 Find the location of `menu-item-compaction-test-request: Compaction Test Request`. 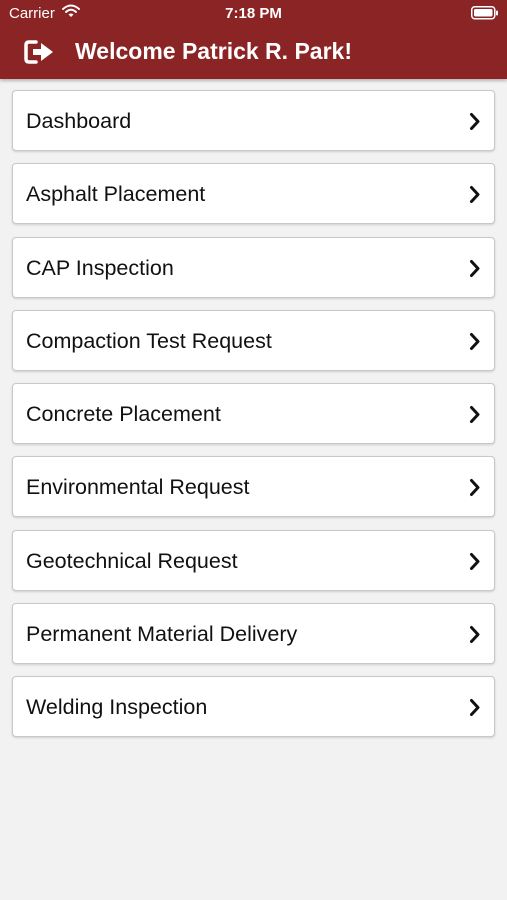

menu-item-compaction-test-request: Compaction Test Request is located at coordinates (253, 340).